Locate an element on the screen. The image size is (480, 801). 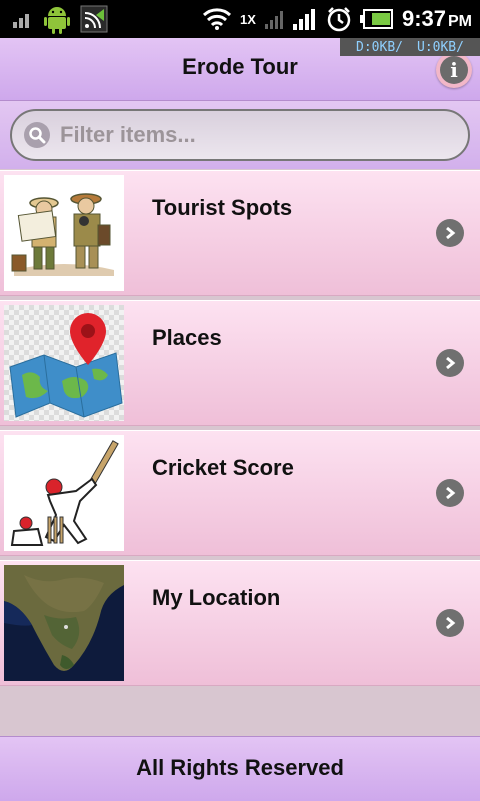
list-item-label: Cricket Score is located at coordinates (223, 467).